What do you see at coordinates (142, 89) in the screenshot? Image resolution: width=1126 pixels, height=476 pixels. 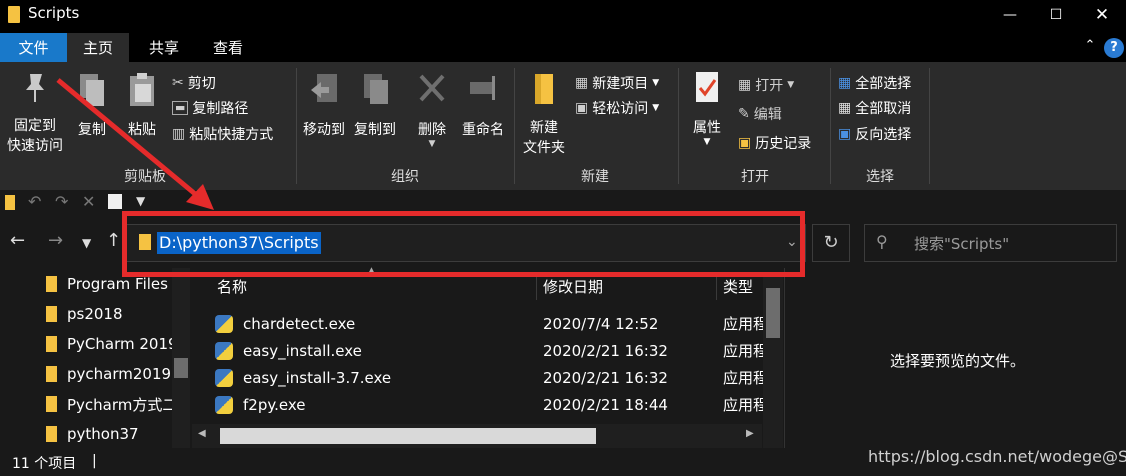 I see `paste-icon` at bounding box center [142, 89].